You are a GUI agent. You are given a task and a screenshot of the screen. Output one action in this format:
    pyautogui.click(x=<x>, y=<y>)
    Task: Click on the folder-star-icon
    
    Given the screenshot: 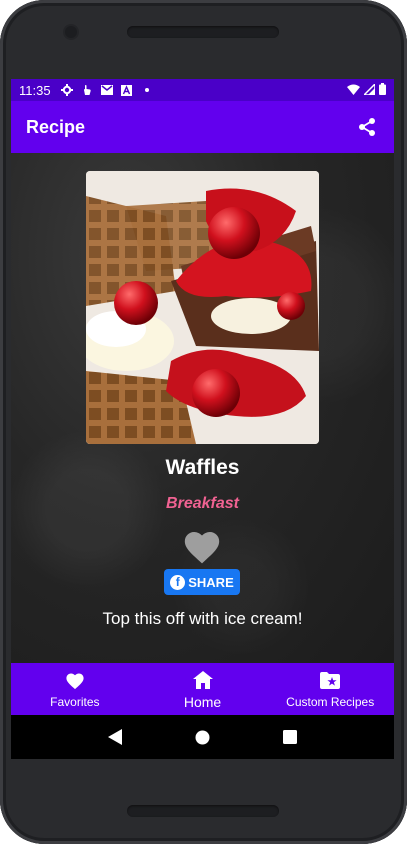 What is the action you would take?
    pyautogui.click(x=330, y=681)
    